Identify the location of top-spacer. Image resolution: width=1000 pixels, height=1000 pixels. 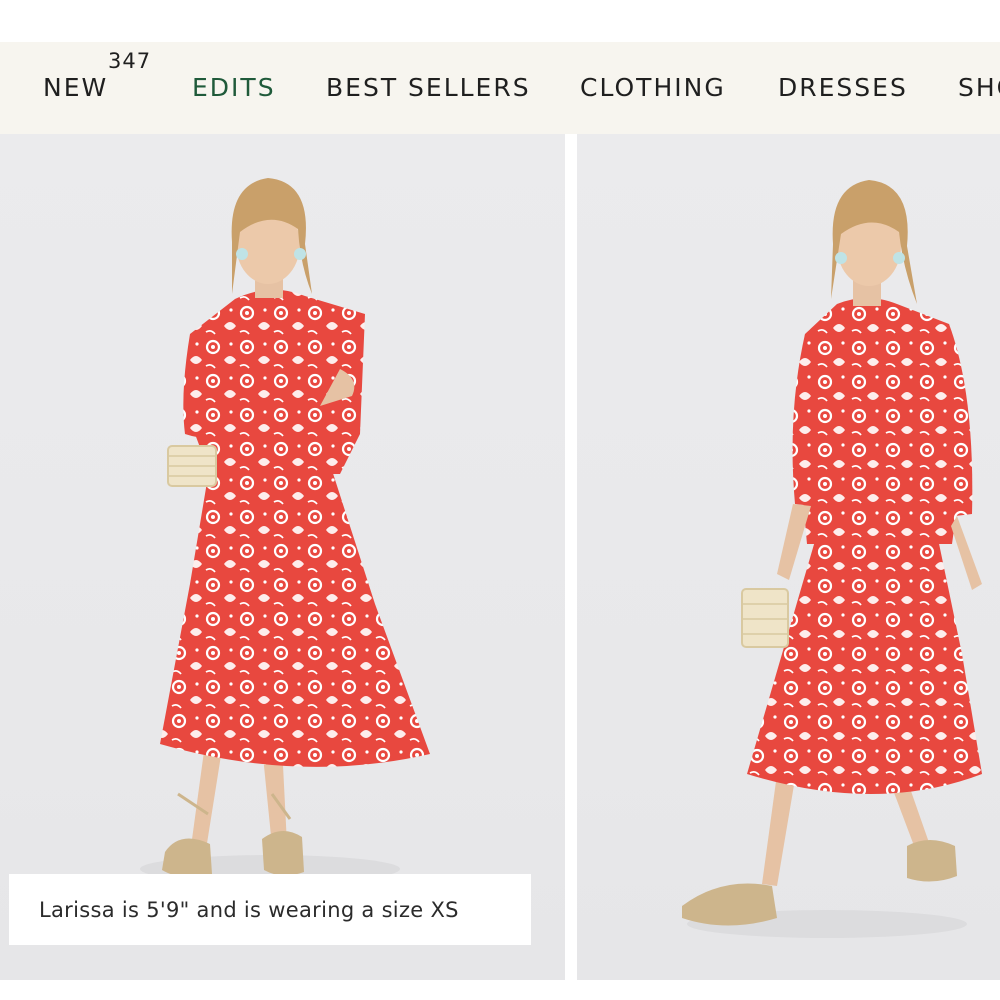
(500, 21).